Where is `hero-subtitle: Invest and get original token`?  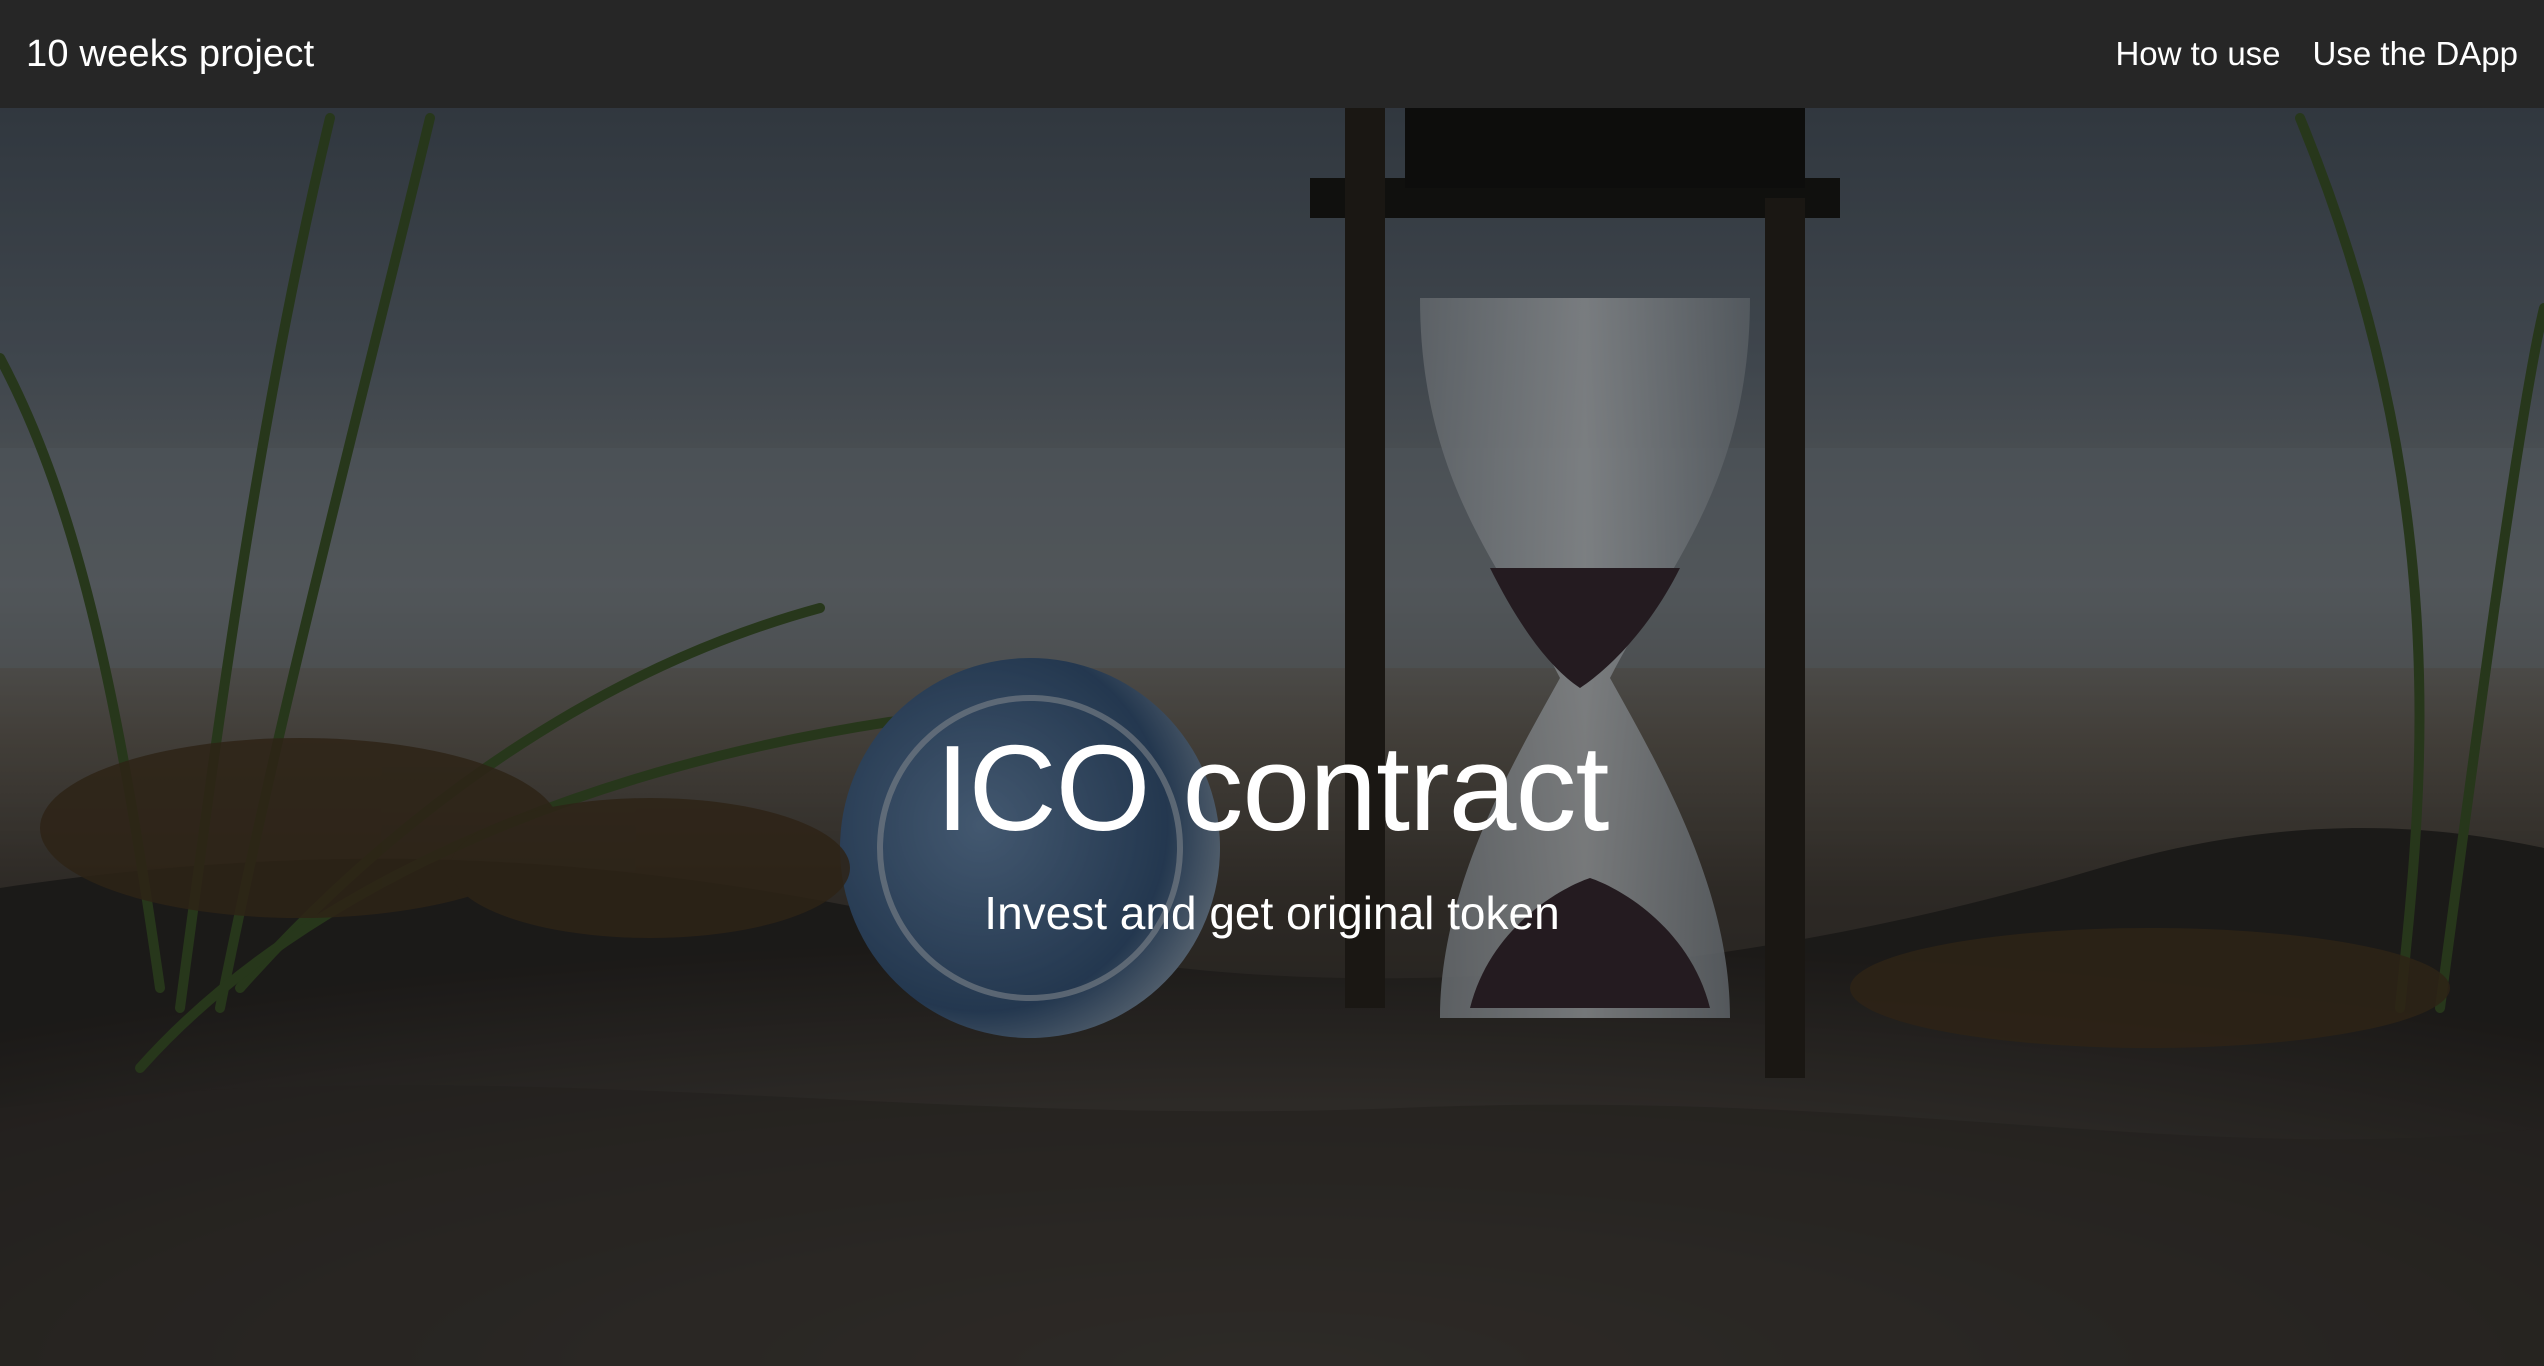
hero-subtitle: Invest and get original token is located at coordinates (1272, 913).